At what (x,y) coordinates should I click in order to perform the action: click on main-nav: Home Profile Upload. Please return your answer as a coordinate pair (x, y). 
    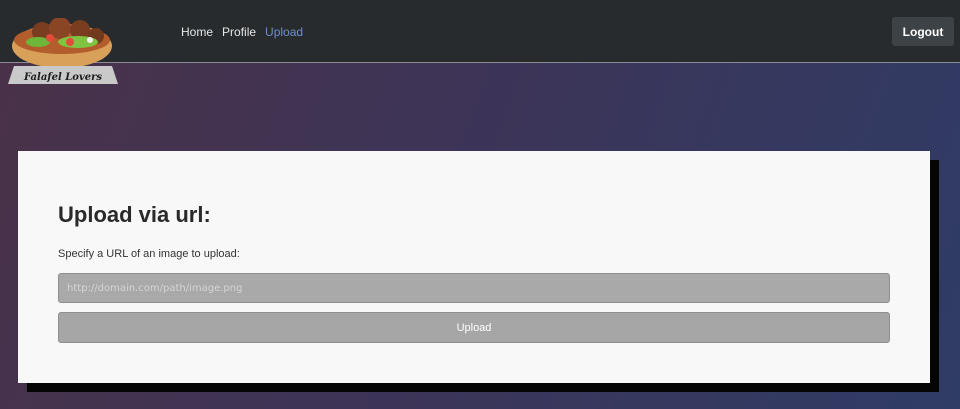
    Looking at the image, I should click on (246, 32).